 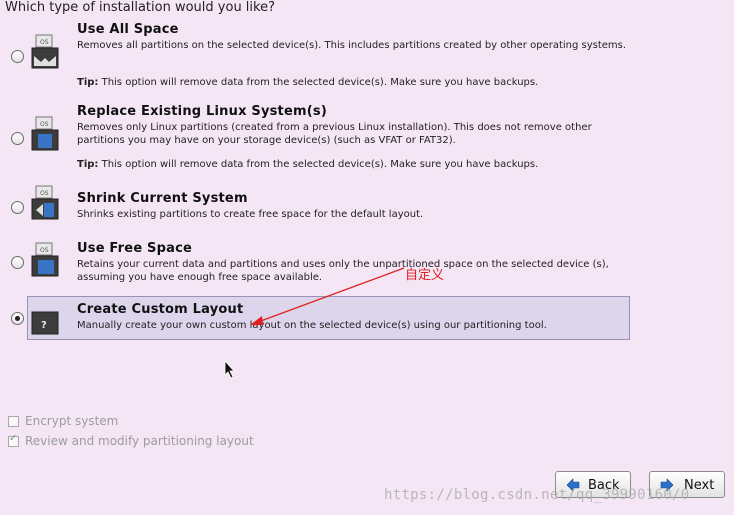 I want to click on option-title: Shrink Current System, so click(x=162, y=198).